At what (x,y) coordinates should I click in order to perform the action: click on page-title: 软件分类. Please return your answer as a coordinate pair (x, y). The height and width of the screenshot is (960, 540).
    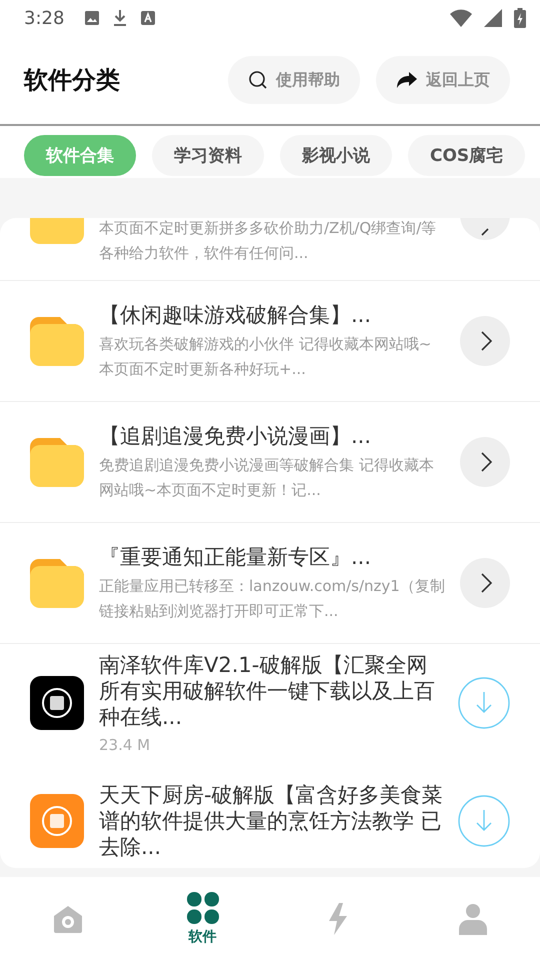
    Looking at the image, I should click on (72, 80).